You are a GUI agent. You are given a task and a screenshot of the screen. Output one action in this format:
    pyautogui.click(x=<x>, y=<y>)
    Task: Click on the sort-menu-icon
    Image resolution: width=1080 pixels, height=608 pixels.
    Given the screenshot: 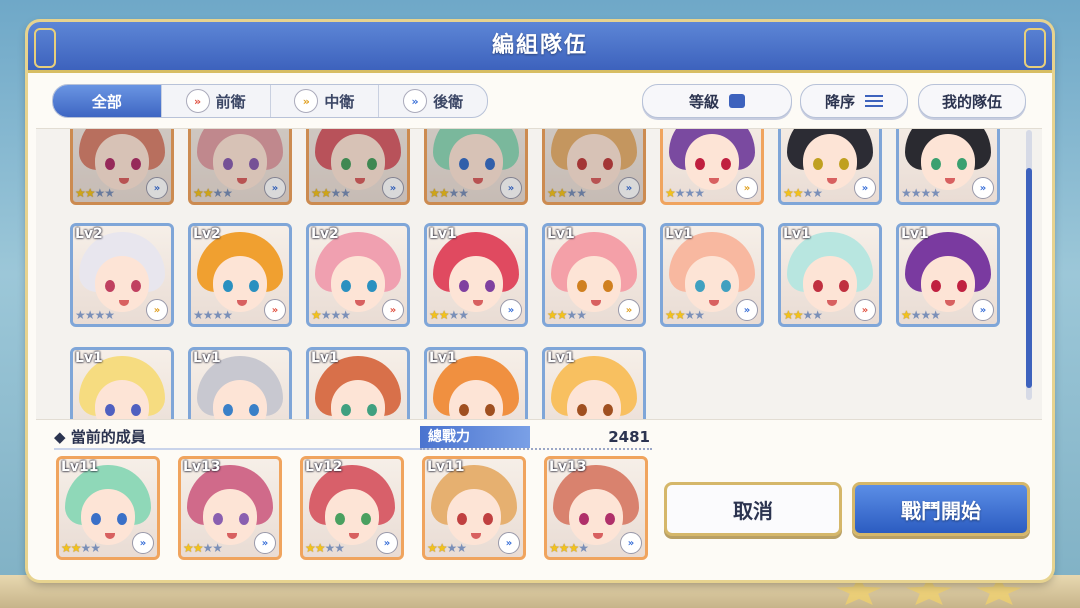 What is the action you would take?
    pyautogui.click(x=737, y=101)
    